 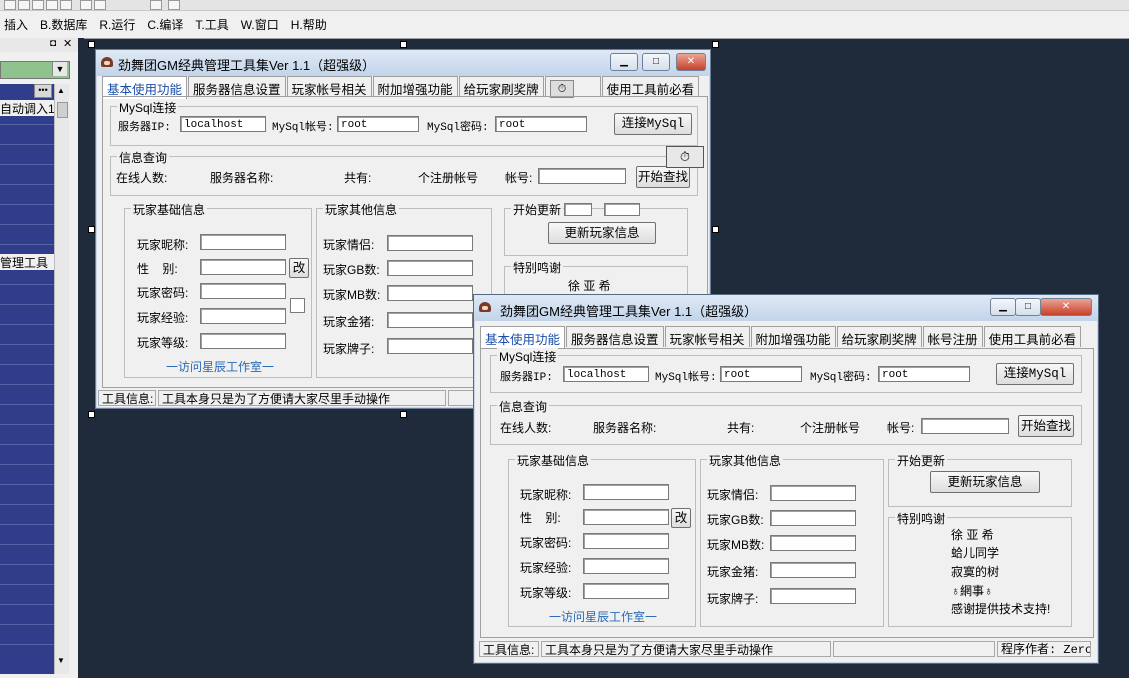 What do you see at coordinates (67, 43) in the screenshot?
I see `close-icon: ✕` at bounding box center [67, 43].